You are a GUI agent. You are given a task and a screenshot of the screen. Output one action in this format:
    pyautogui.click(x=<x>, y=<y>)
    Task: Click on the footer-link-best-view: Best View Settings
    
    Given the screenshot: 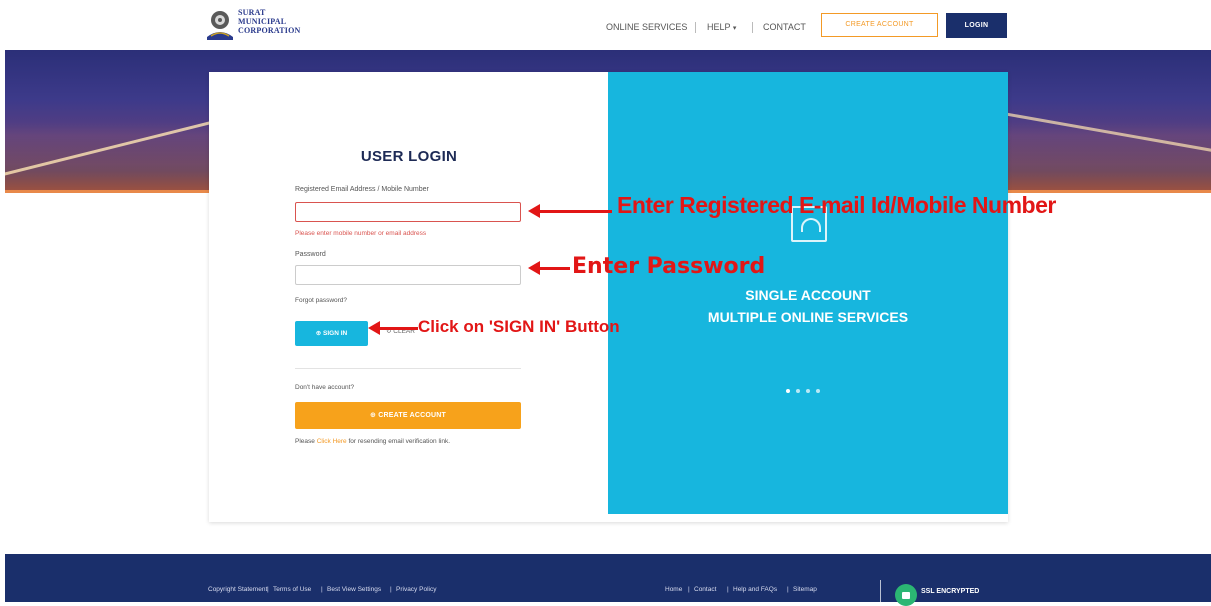 What is the action you would take?
    pyautogui.click(x=354, y=589)
    